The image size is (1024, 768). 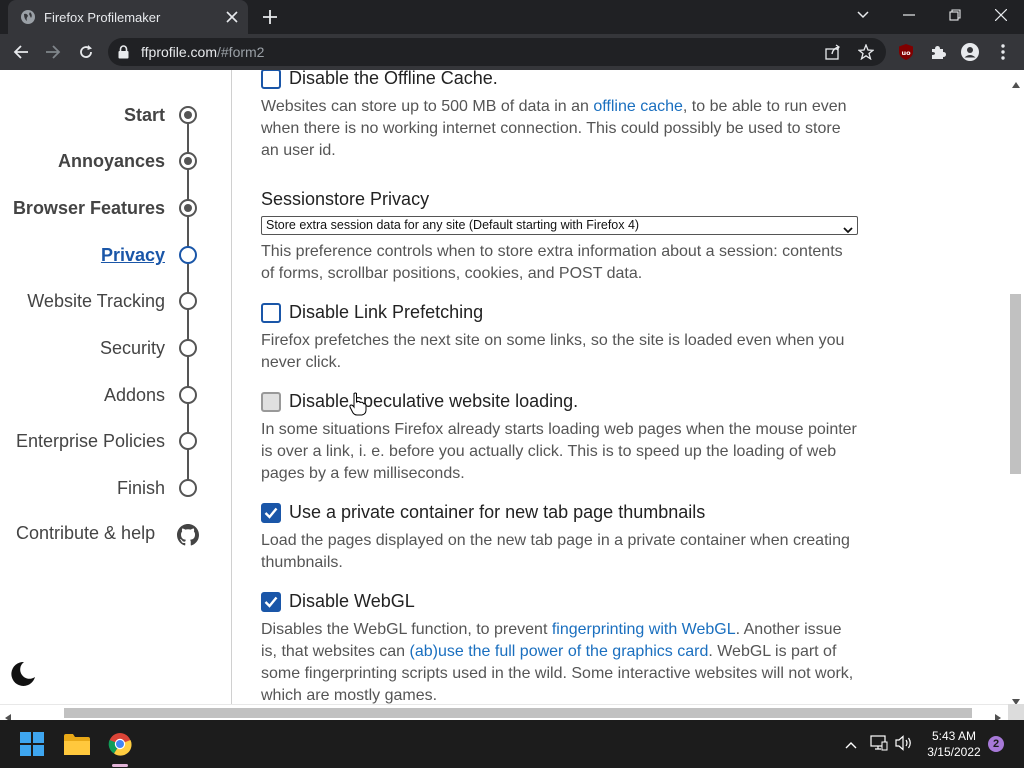 I want to click on globe-icon, so click(x=28, y=17).